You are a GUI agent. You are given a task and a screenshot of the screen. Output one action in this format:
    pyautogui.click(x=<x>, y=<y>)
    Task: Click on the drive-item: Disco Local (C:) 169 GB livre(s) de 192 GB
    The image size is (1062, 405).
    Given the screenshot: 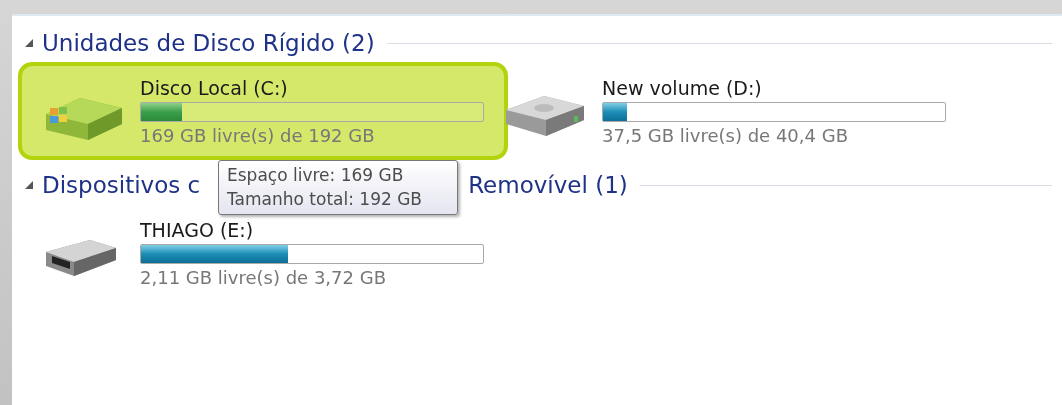 What is the action you would take?
    pyautogui.click(x=263, y=111)
    